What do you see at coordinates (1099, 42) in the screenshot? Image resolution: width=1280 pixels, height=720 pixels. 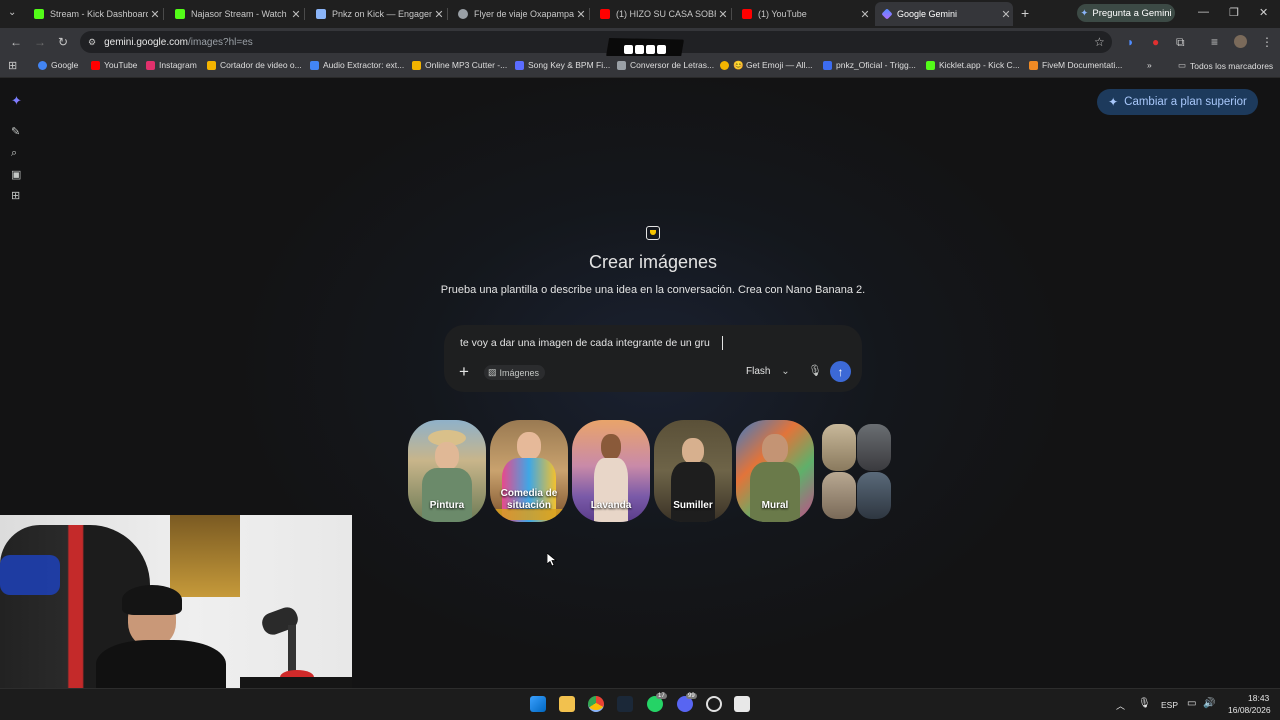 I see `bookmark-star-icon: ☆` at bounding box center [1099, 42].